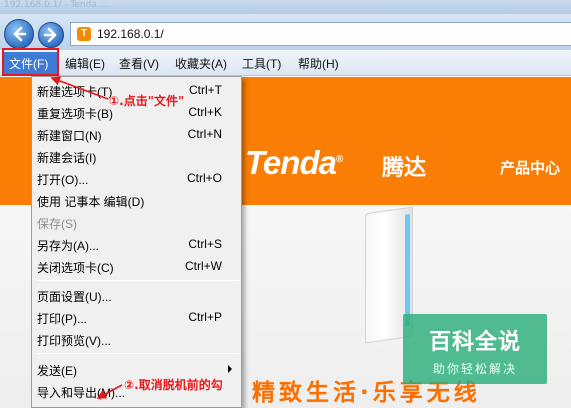 The image size is (571, 408). I want to click on menu-file: 文件(F), so click(31, 63).